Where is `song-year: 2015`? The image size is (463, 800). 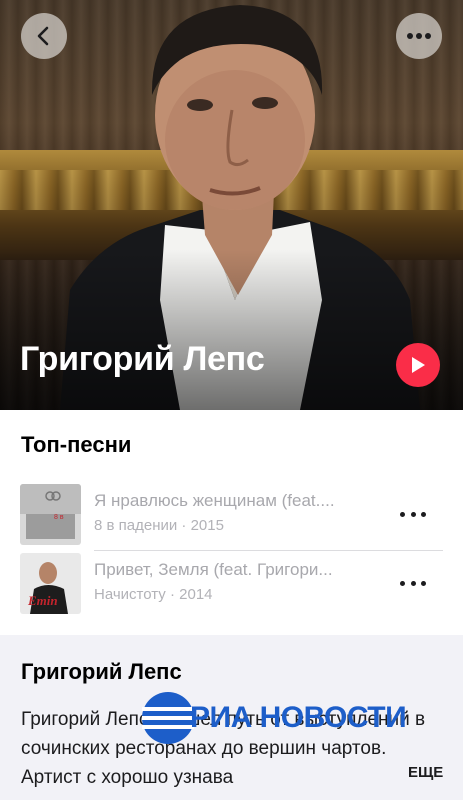
song-year: 2015 is located at coordinates (207, 525).